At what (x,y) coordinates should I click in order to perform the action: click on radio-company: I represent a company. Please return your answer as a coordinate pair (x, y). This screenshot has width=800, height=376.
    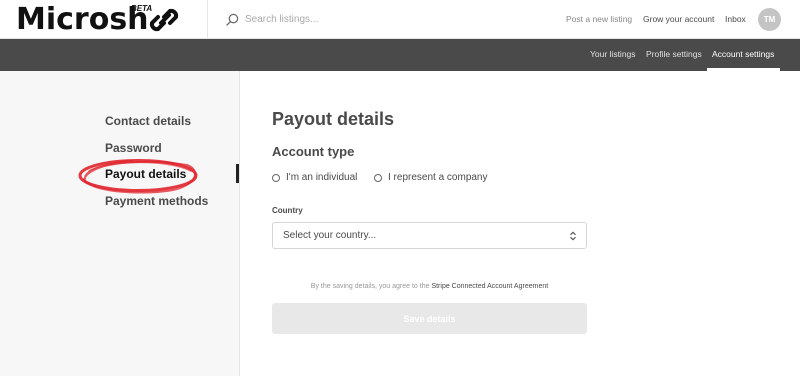
    Looking at the image, I should click on (431, 177).